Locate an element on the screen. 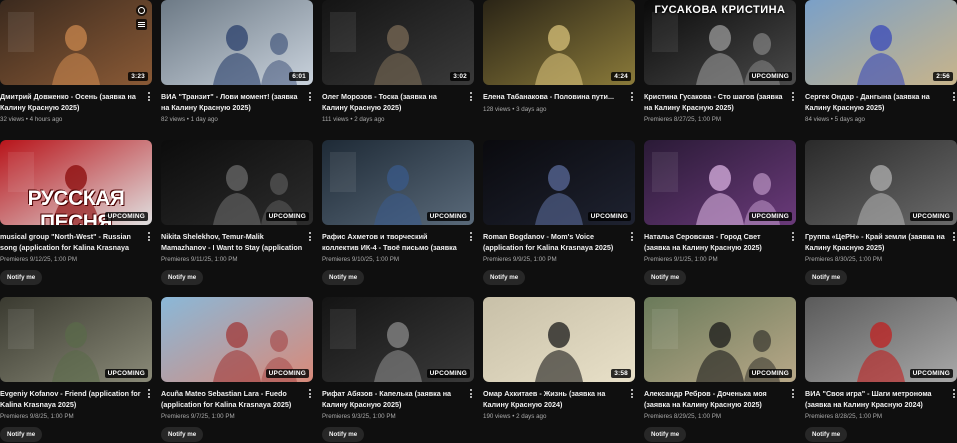  kitchen-scene-thumbnail: UPCOMING is located at coordinates (76, 339).